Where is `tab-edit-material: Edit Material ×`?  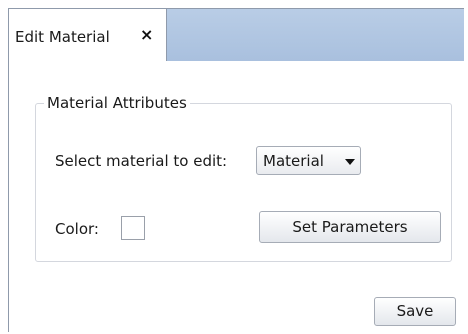
tab-edit-material: Edit Material × is located at coordinates (88, 35).